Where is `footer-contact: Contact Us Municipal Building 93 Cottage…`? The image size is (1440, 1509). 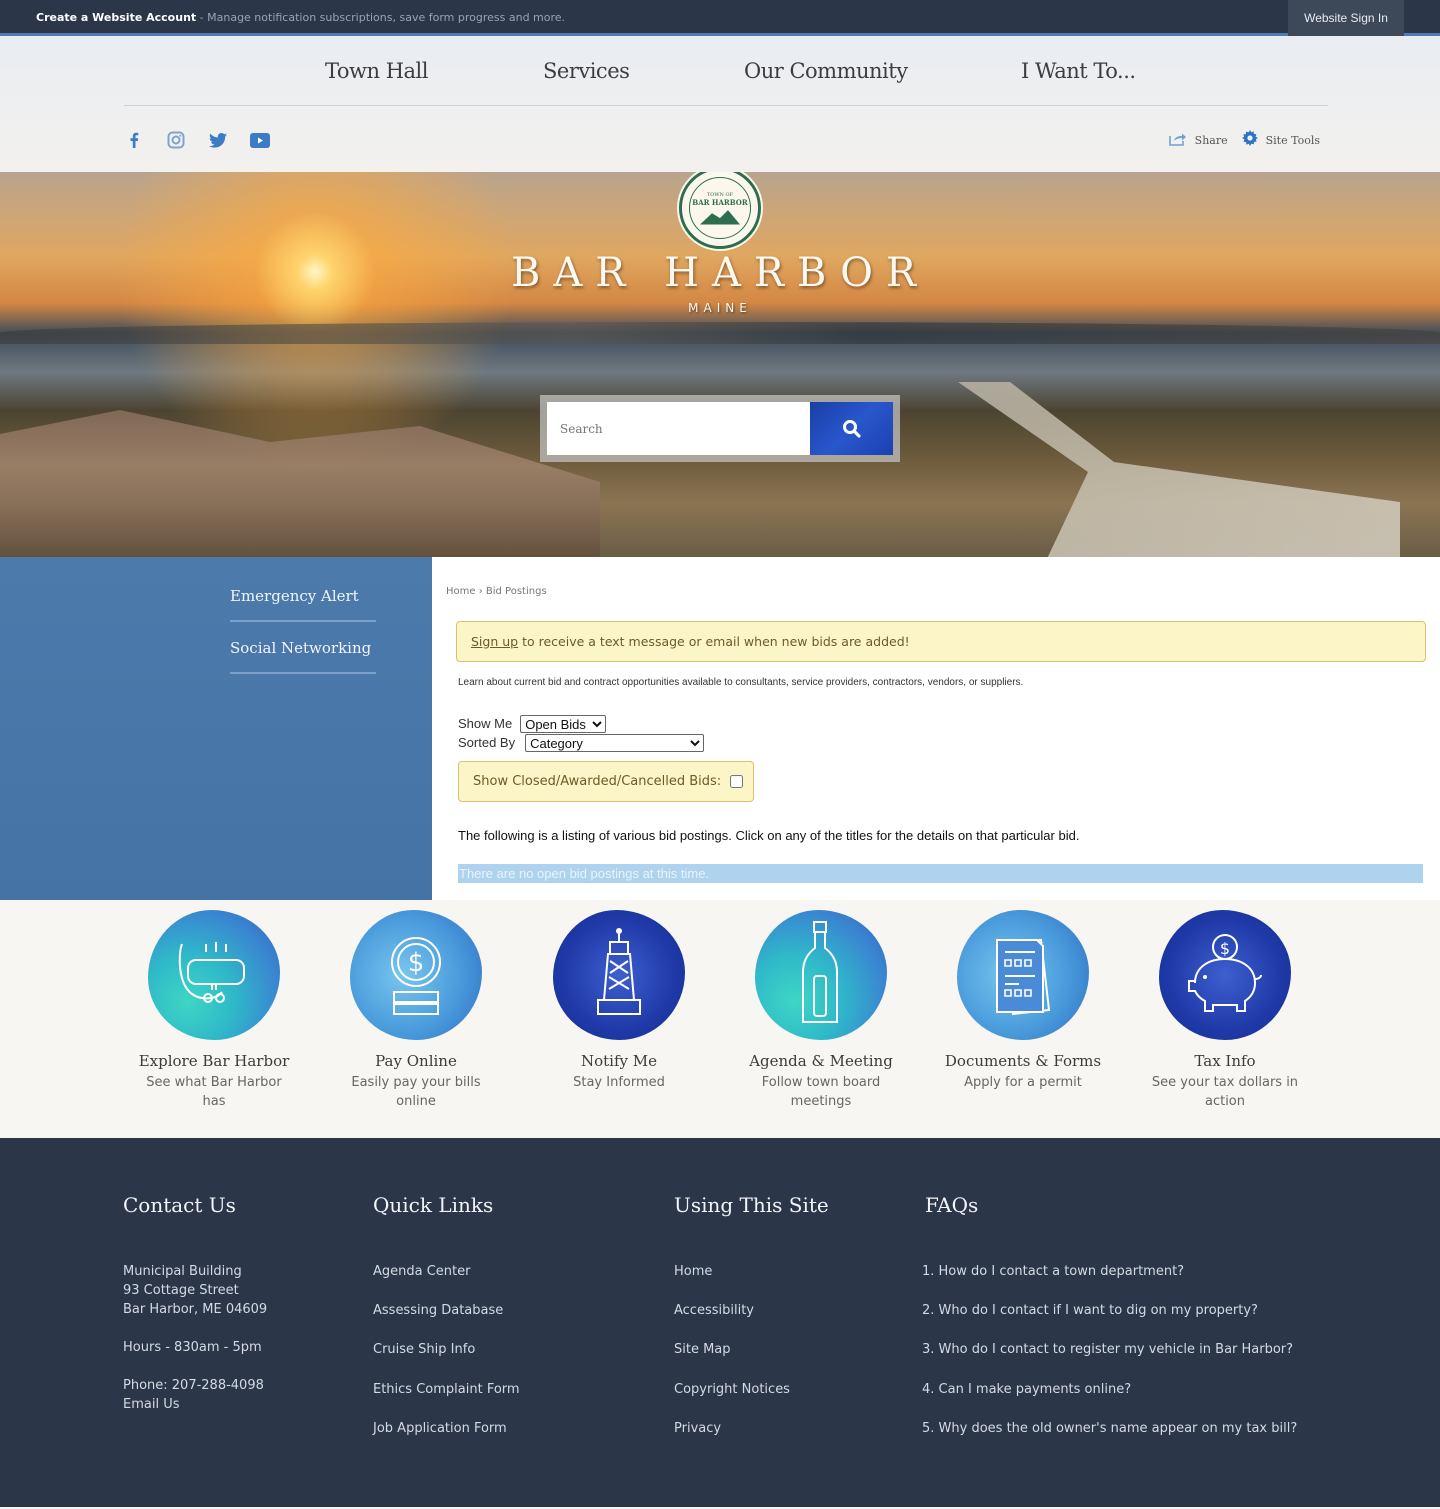 footer-contact: Contact Us Municipal Building 93 Cottage… is located at coordinates (195, 1303).